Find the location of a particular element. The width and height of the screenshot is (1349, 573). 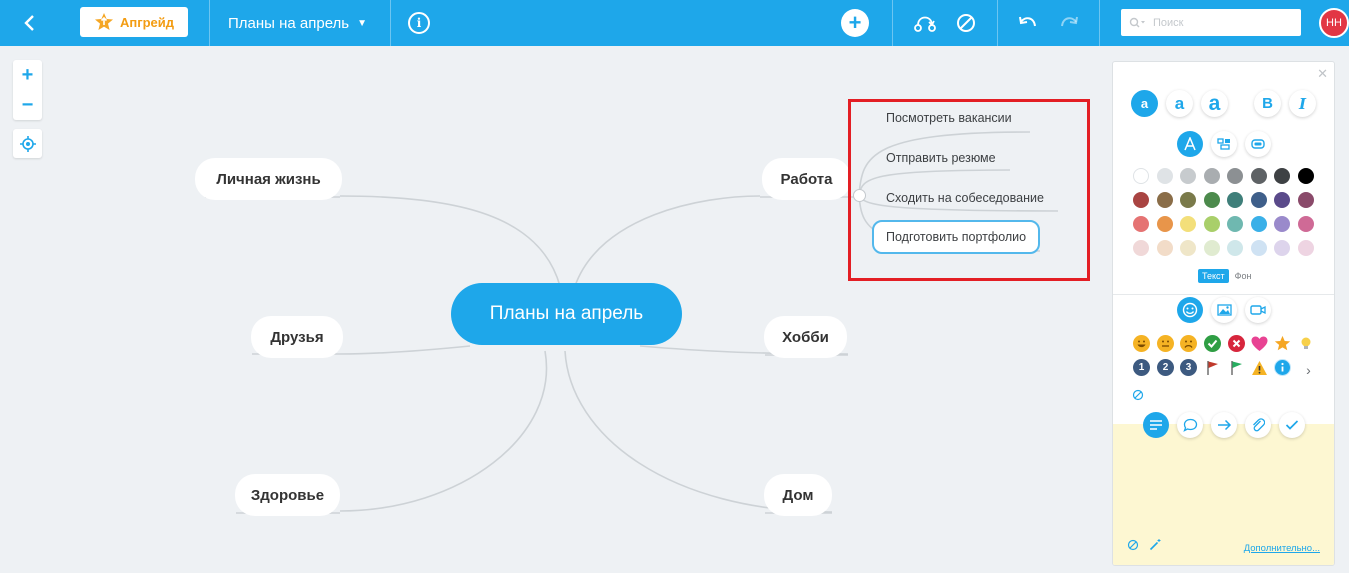

divider is located at coordinates (1223, 294).